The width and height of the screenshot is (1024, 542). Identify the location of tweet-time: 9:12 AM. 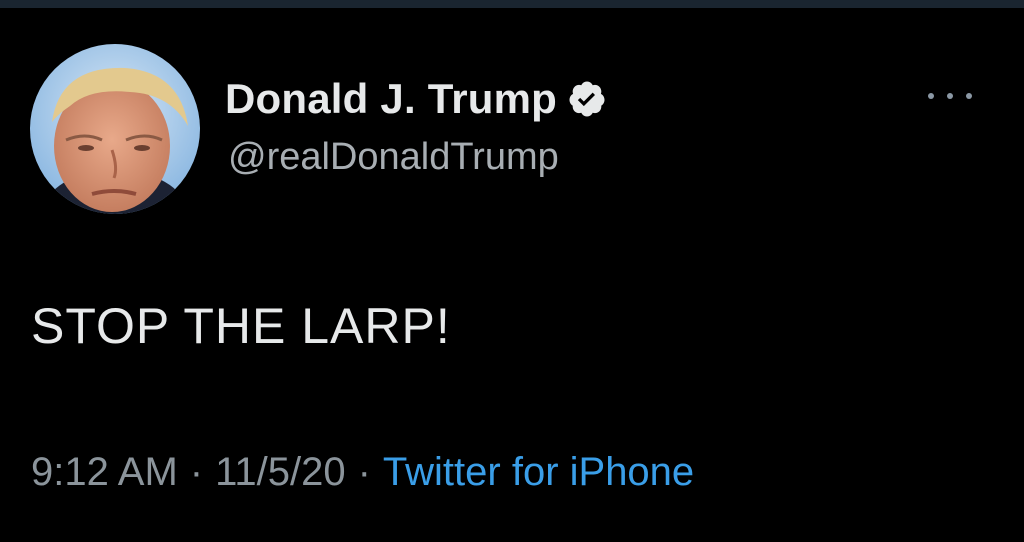
(104, 472).